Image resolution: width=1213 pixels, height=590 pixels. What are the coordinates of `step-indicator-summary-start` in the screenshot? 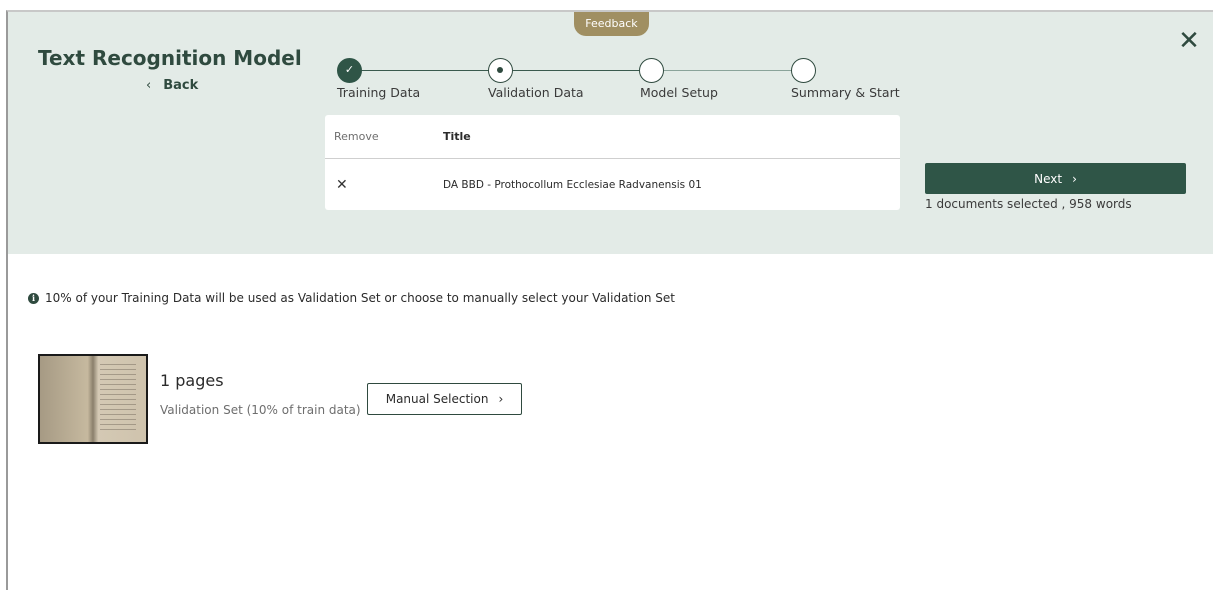 It's located at (803, 70).